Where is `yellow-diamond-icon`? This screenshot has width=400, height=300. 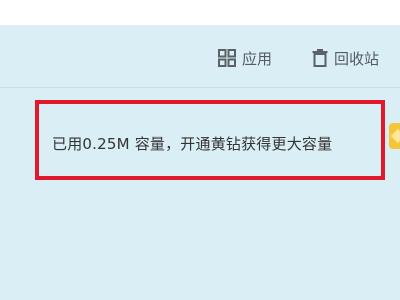 yellow-diamond-icon is located at coordinates (395, 136).